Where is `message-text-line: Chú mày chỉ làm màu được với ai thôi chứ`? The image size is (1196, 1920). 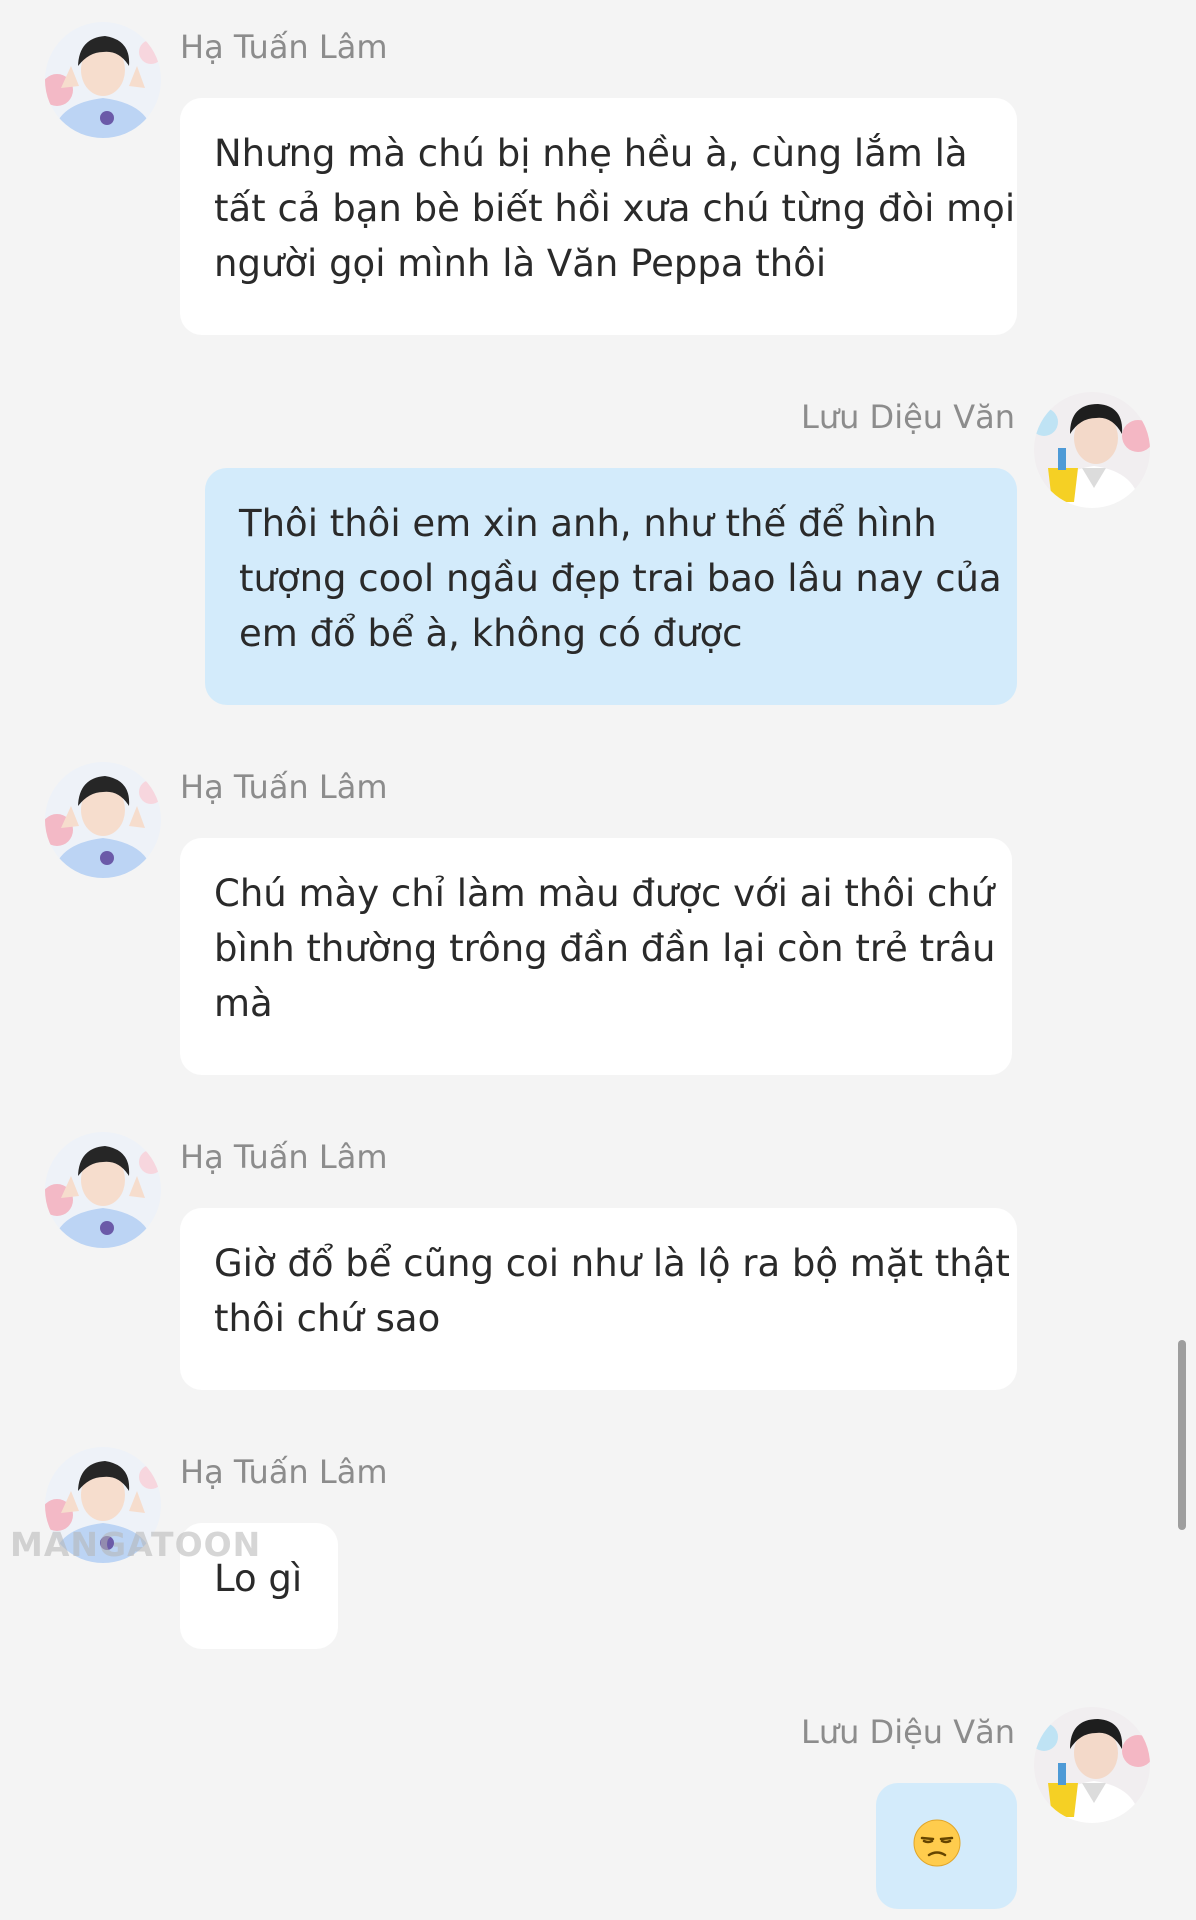 message-text-line: Chú mày chỉ làm màu được với ai thôi chứ is located at coordinates (604, 893).